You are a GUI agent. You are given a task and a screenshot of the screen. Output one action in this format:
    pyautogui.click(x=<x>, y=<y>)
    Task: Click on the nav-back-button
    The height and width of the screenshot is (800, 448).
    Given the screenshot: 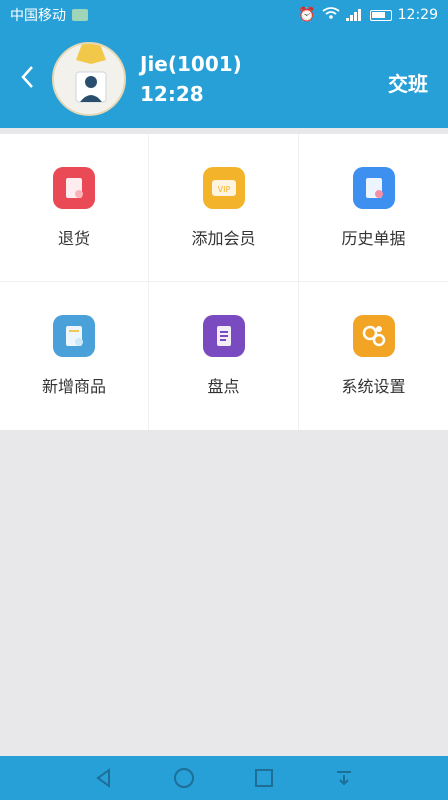 What is the action you would take?
    pyautogui.click(x=104, y=778)
    